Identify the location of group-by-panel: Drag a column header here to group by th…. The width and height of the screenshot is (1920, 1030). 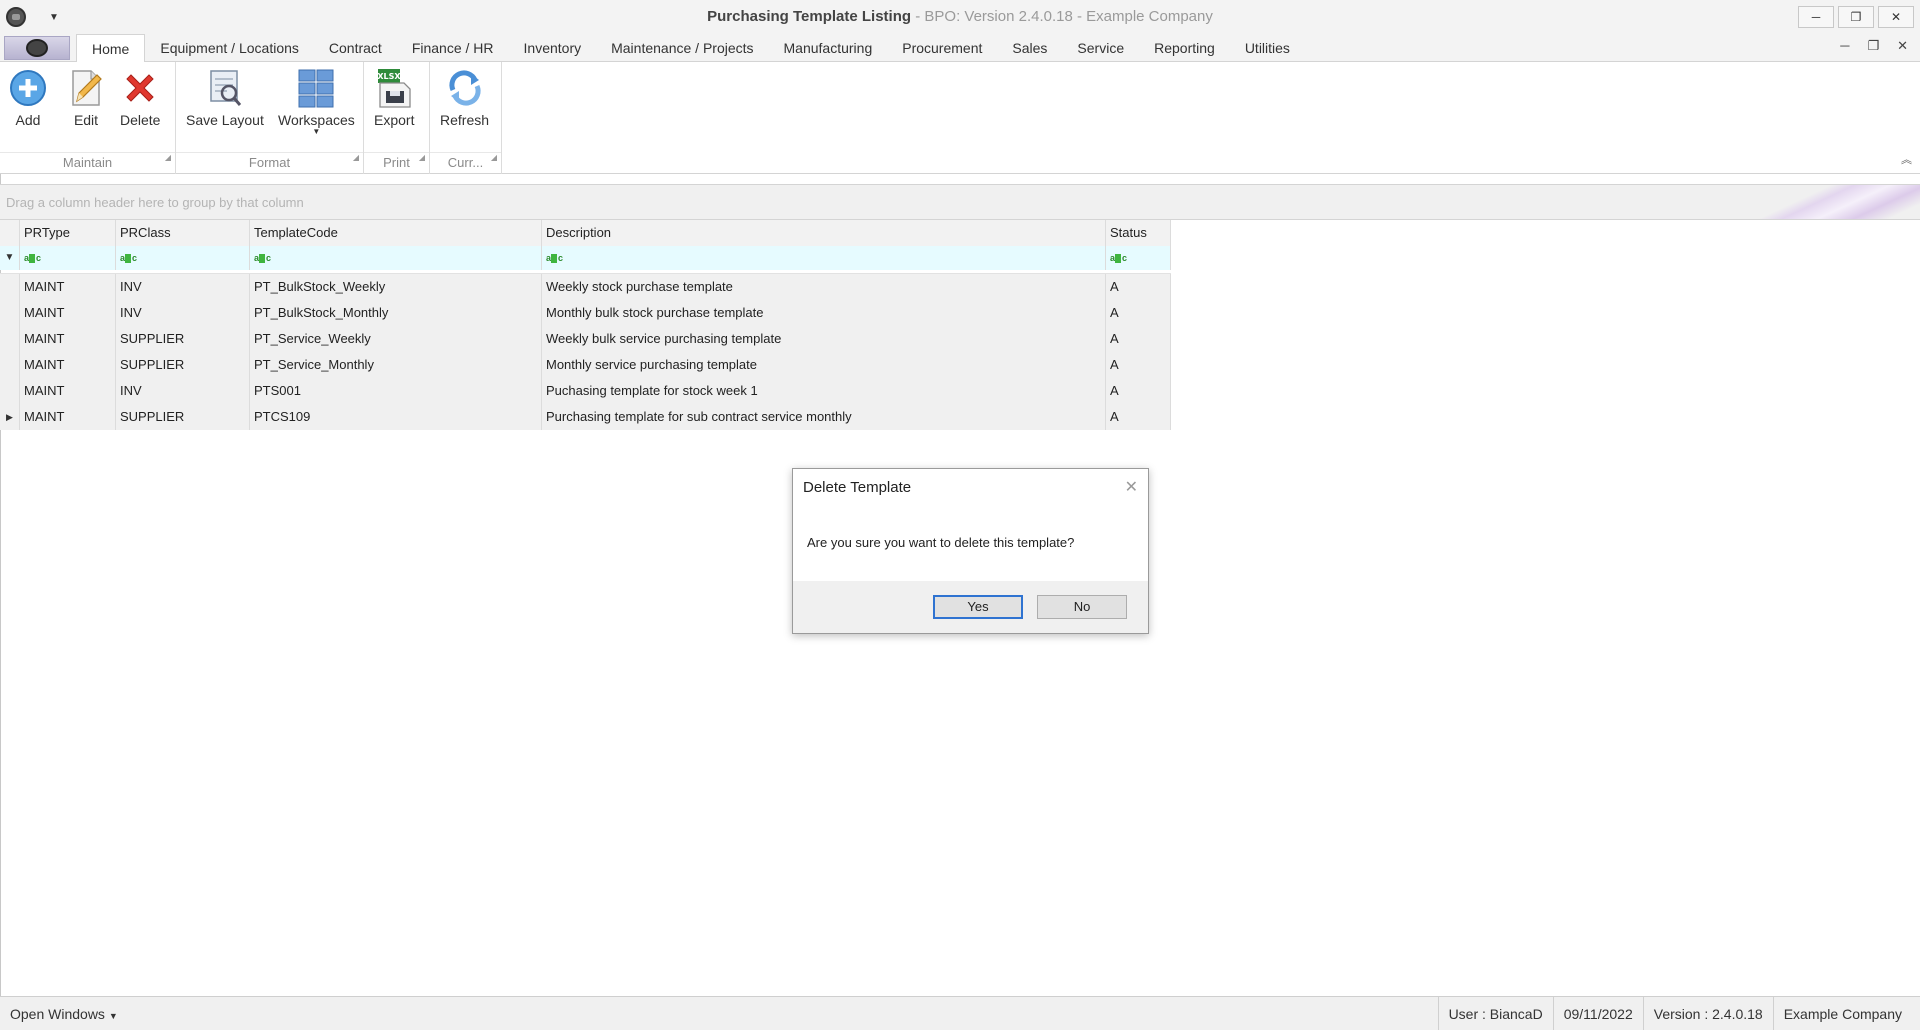
(960, 202).